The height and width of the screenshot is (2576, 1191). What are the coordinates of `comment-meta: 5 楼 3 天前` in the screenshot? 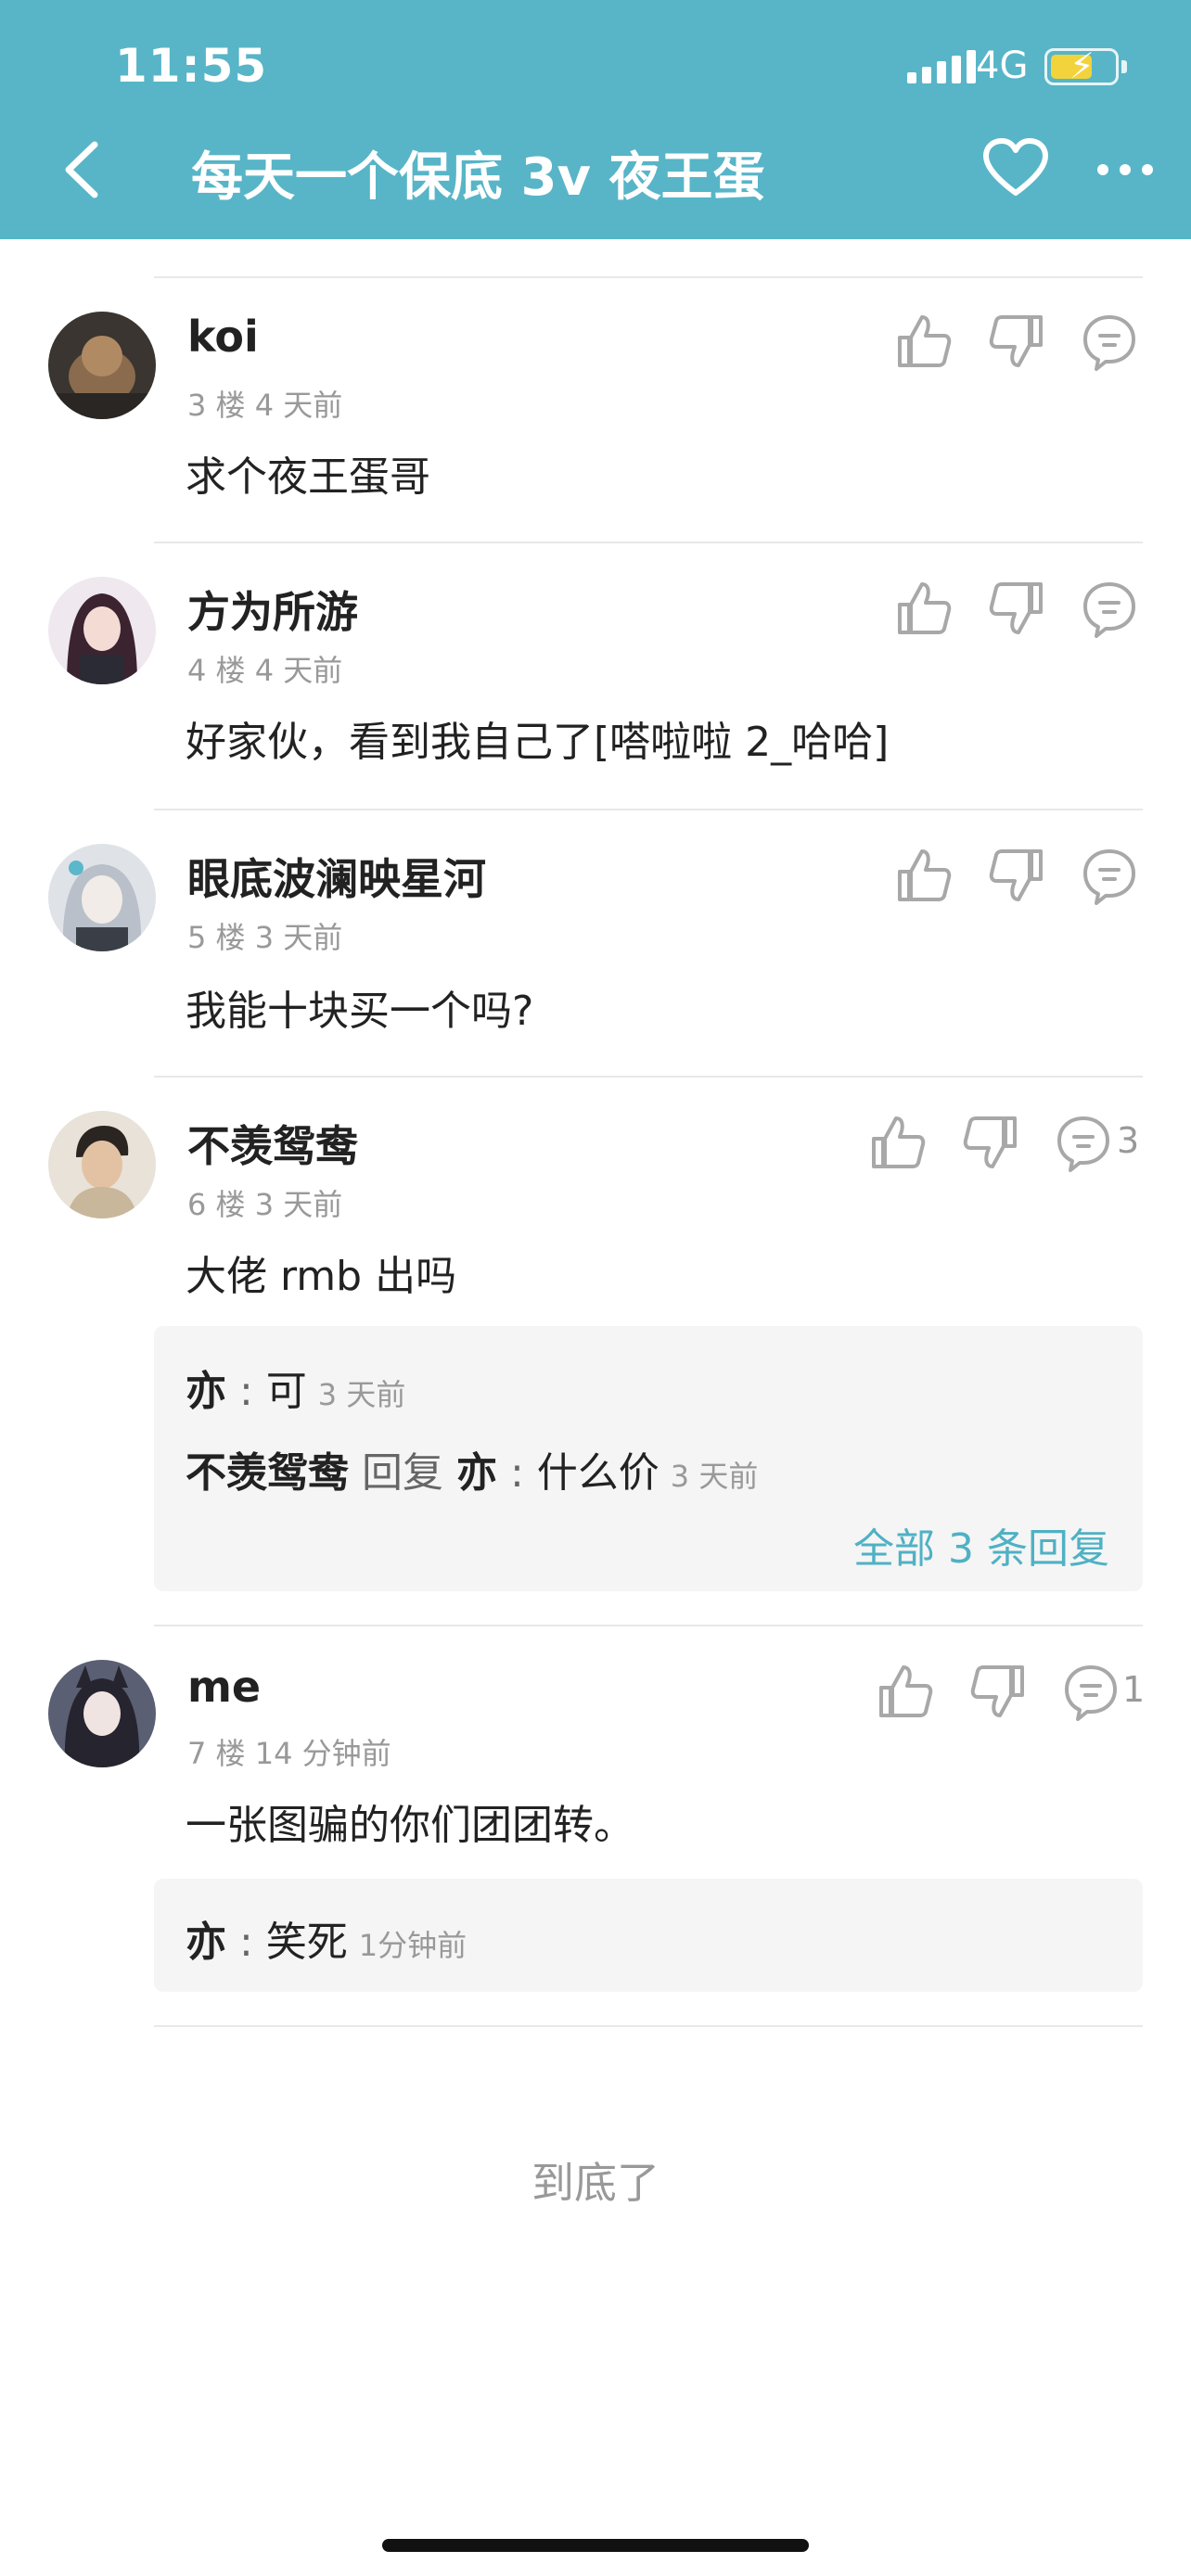 It's located at (265, 937).